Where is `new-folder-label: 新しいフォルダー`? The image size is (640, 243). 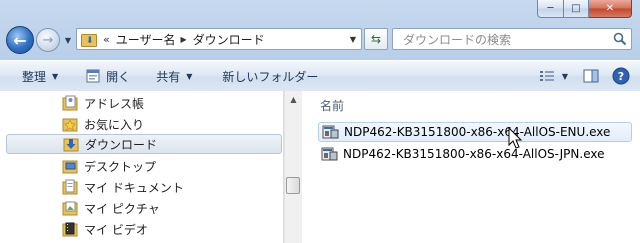 new-folder-label: 新しいフォルダー is located at coordinates (270, 76).